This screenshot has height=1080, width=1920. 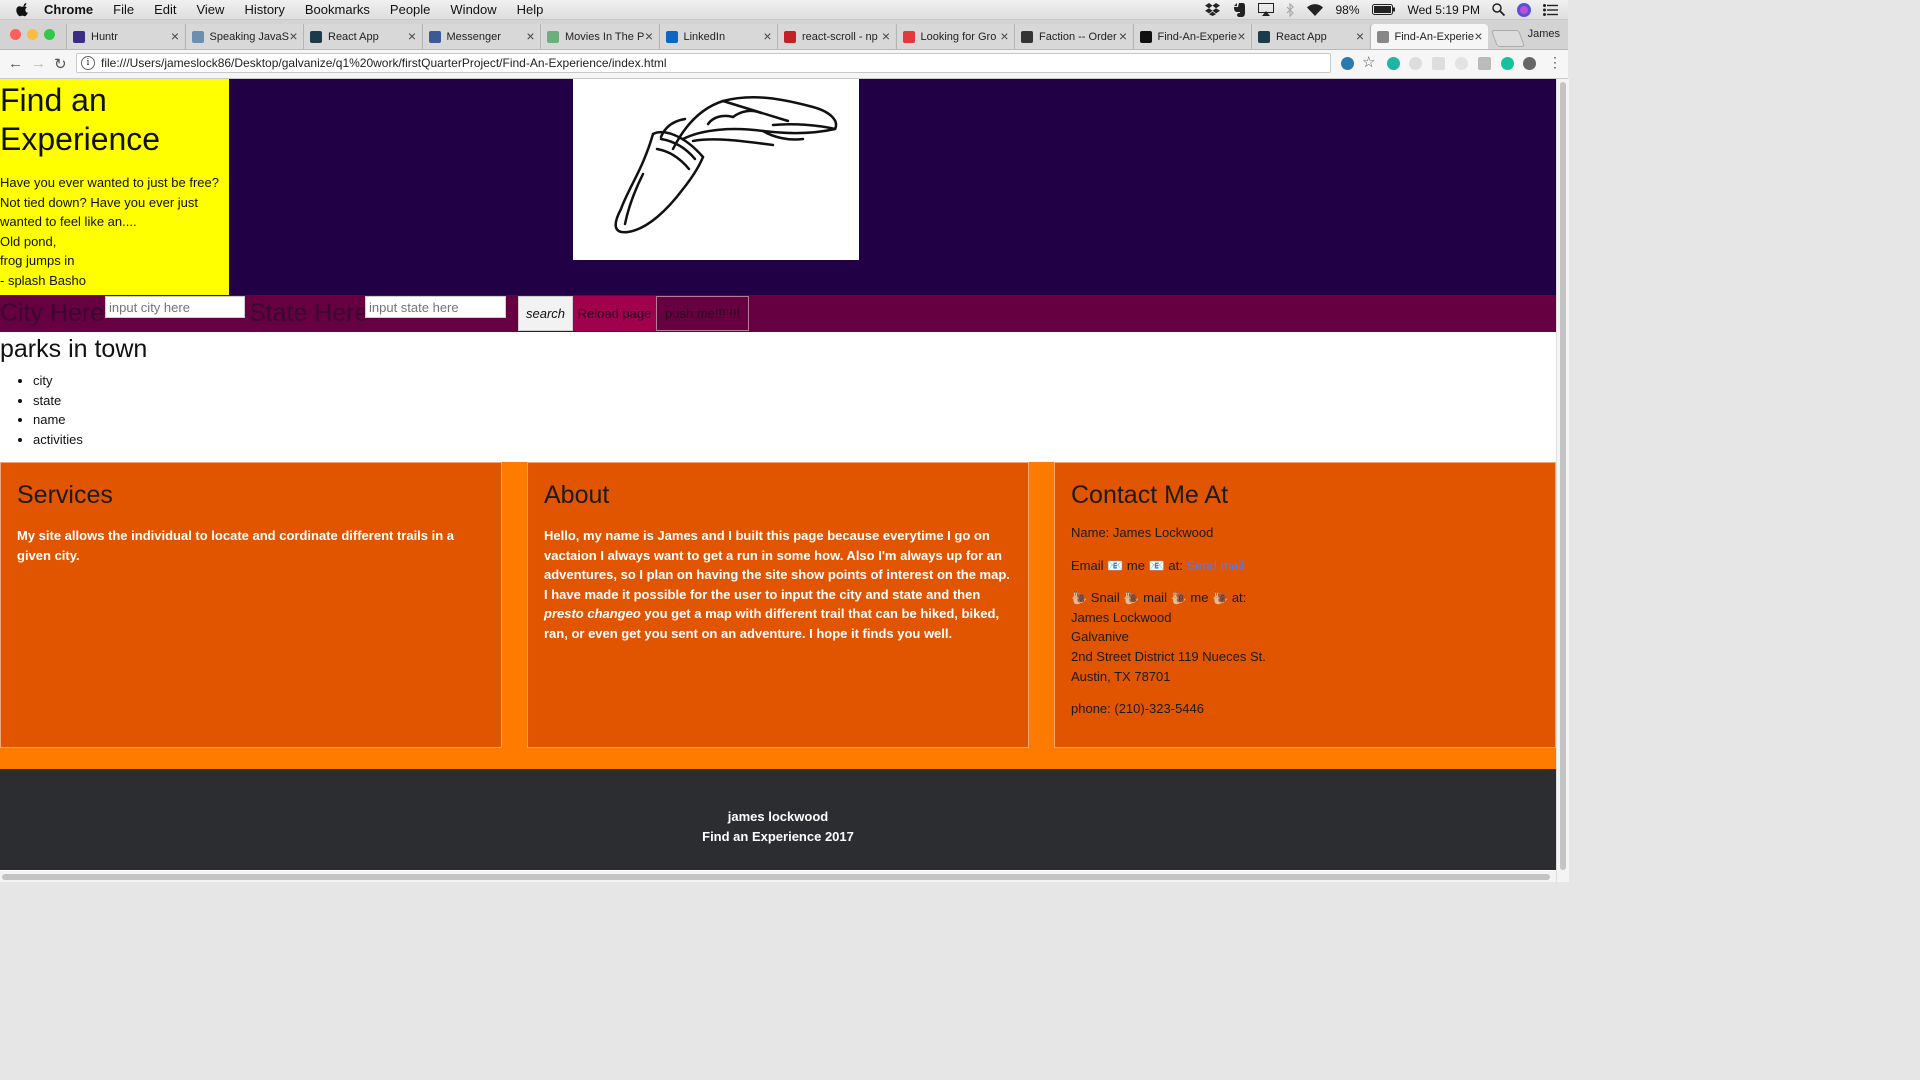 I want to click on profile-name: James, so click(x=1544, y=34).